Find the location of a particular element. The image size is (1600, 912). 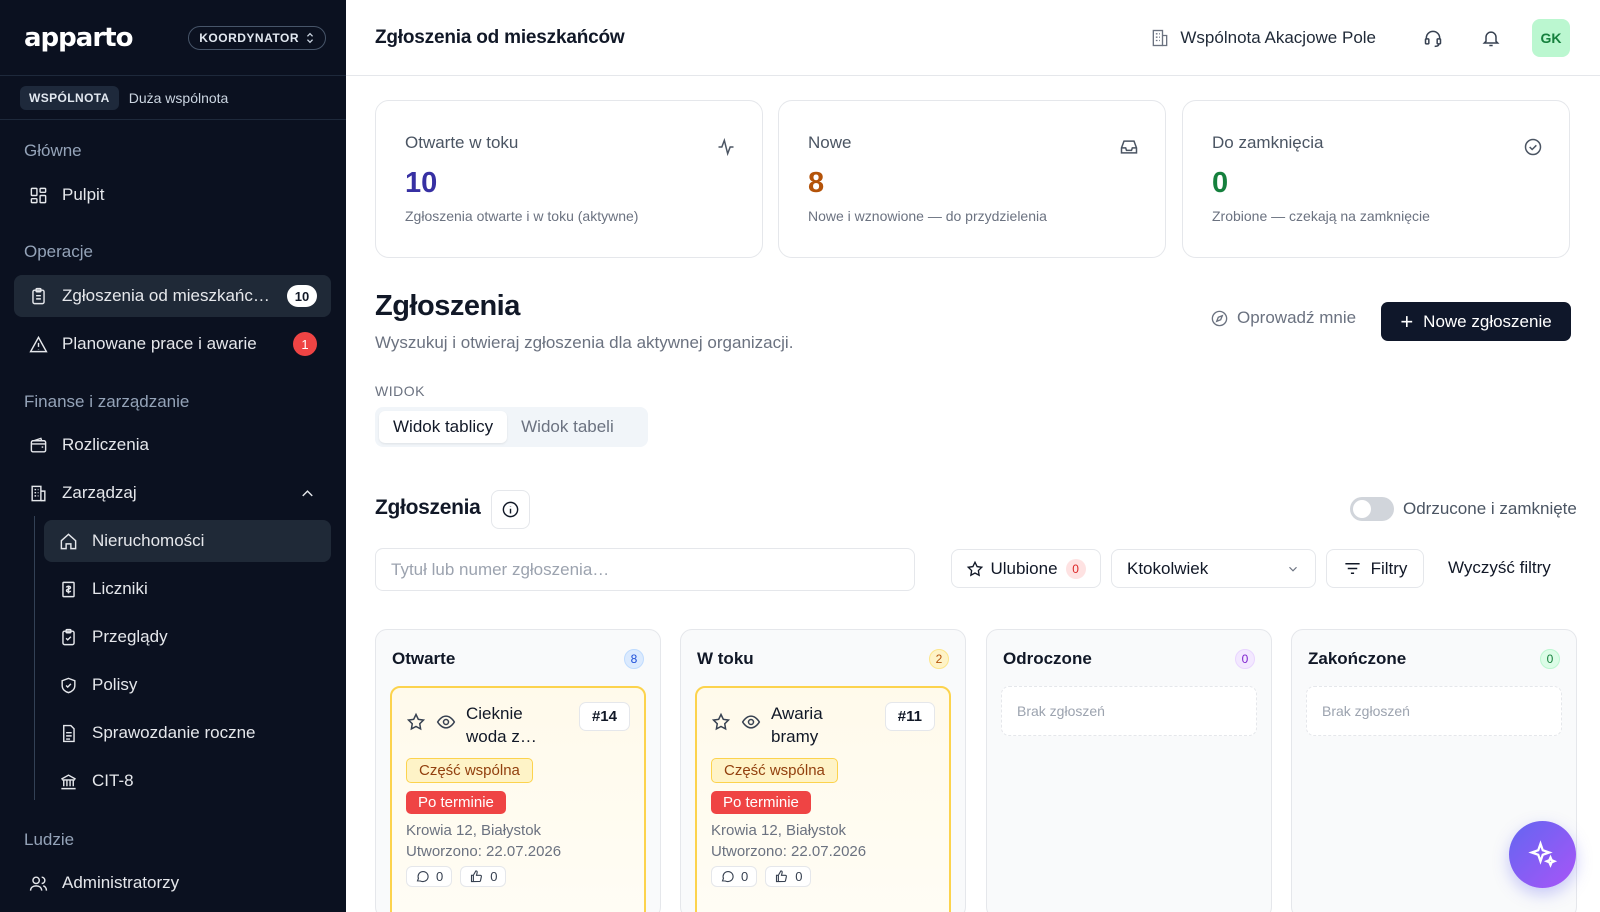

board-title: Zgłoszenia is located at coordinates (428, 507).